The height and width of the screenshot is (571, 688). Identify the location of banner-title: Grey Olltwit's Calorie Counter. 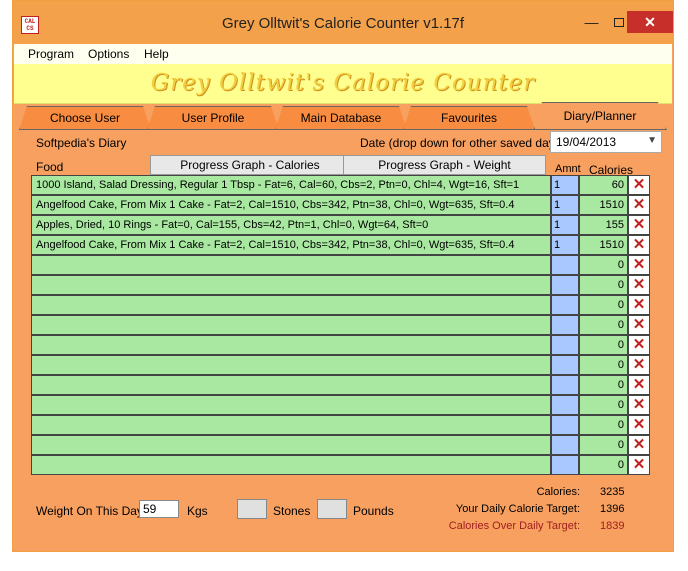
(343, 83).